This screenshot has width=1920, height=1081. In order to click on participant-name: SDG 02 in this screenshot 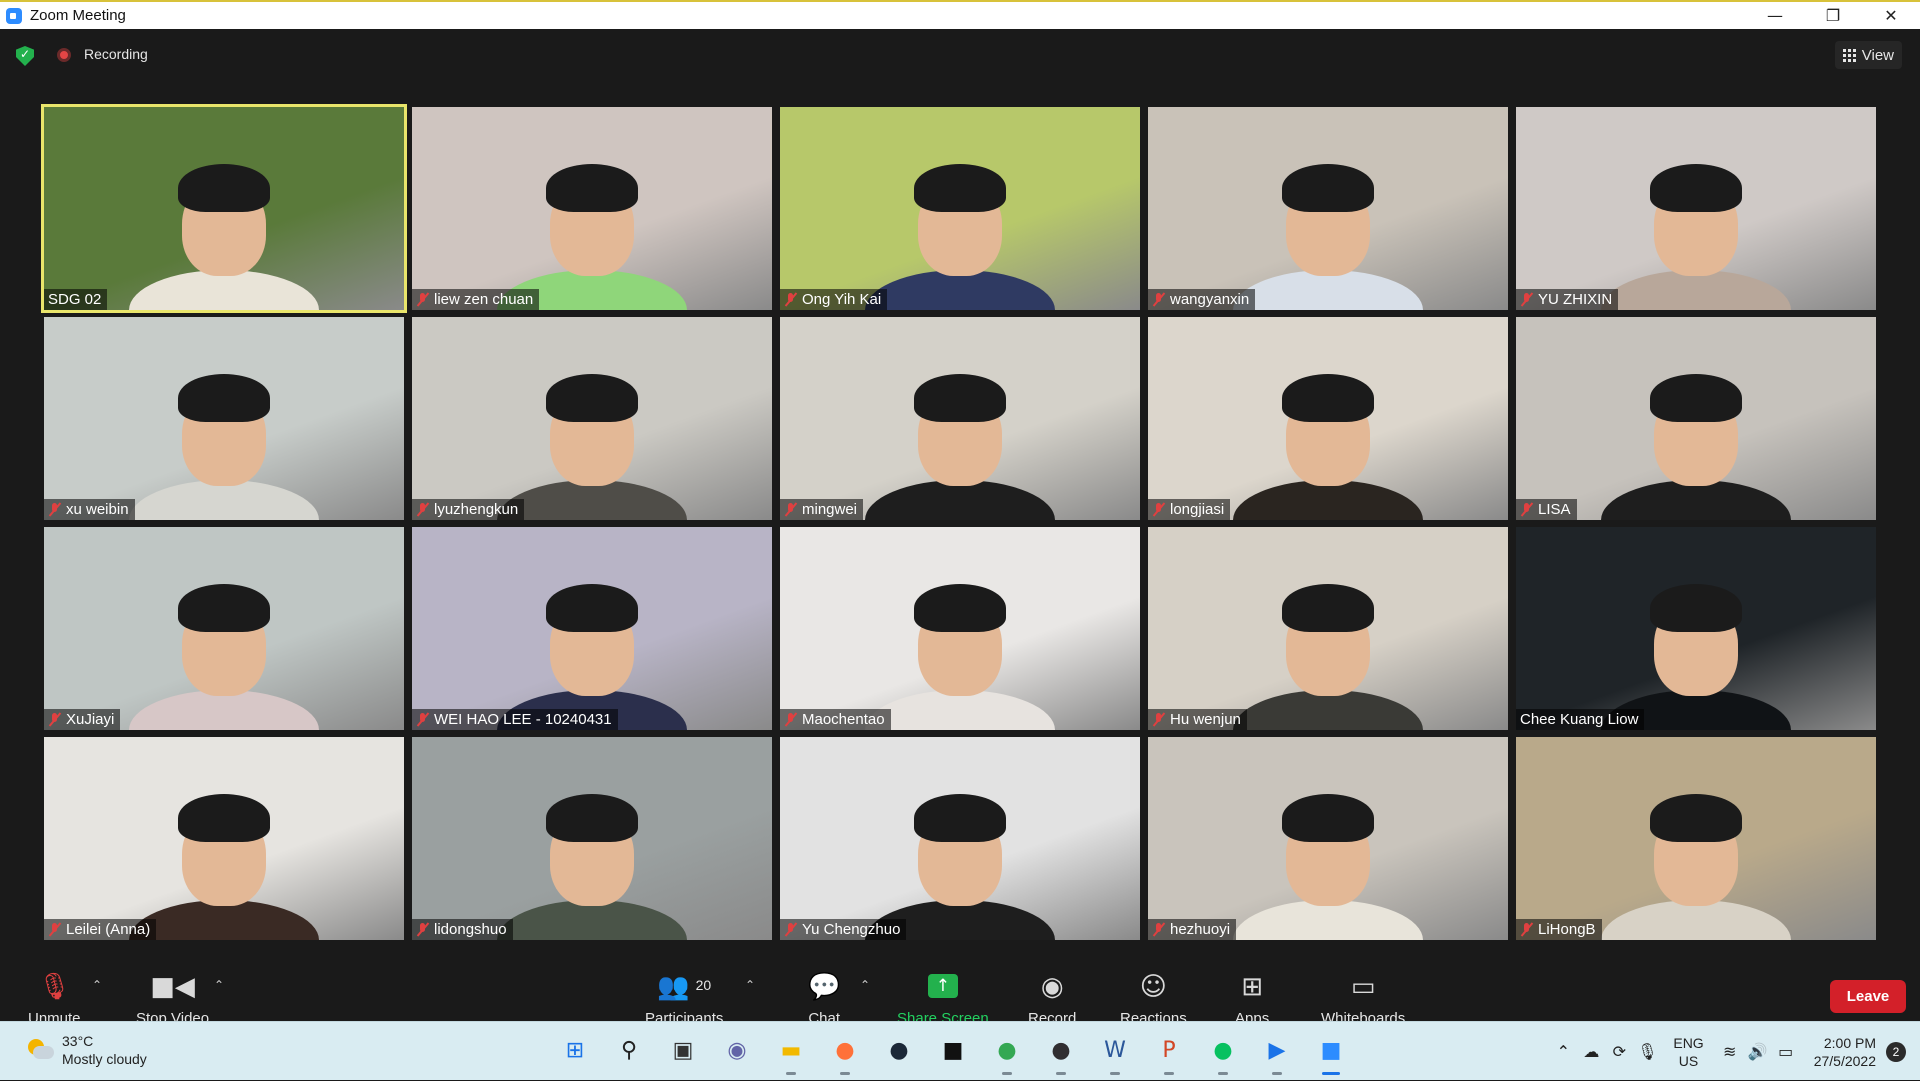, I will do `click(75, 299)`.